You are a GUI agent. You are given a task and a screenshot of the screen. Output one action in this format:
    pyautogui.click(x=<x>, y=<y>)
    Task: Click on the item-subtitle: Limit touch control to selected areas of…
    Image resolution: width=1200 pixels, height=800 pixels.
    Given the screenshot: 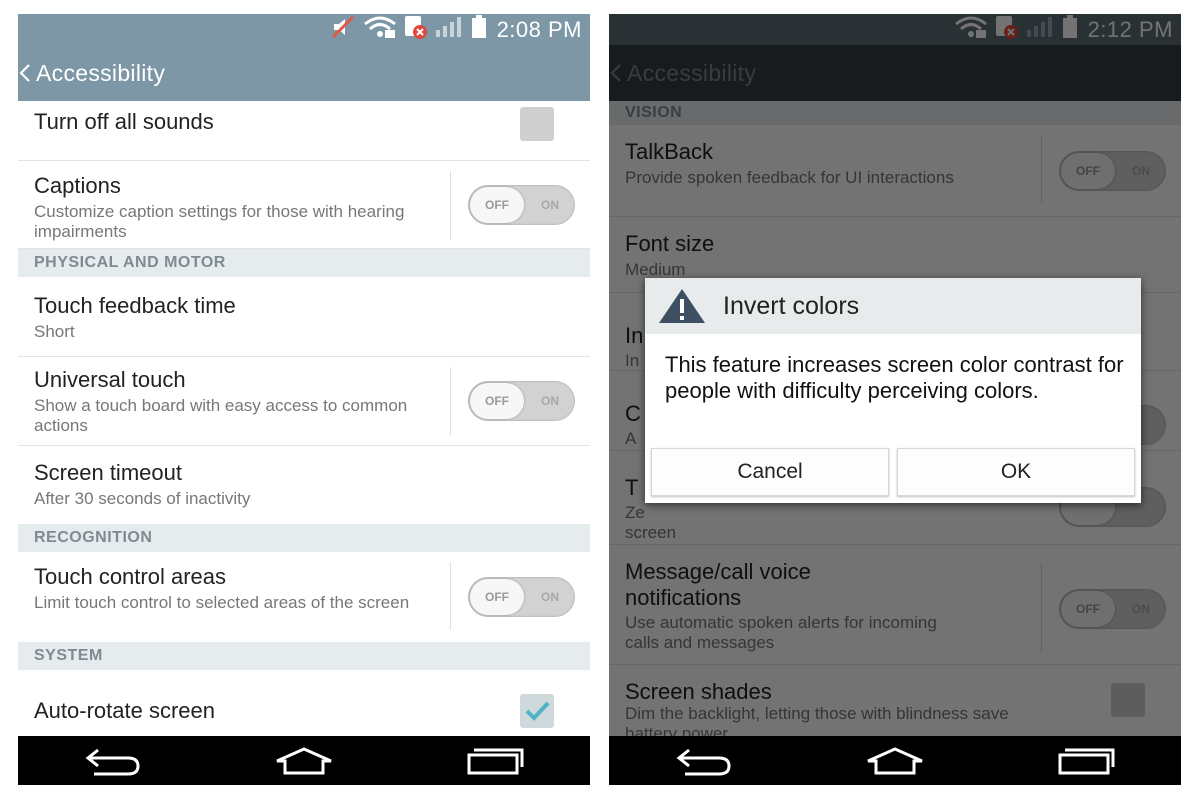 What is the action you would take?
    pyautogui.click(x=222, y=602)
    